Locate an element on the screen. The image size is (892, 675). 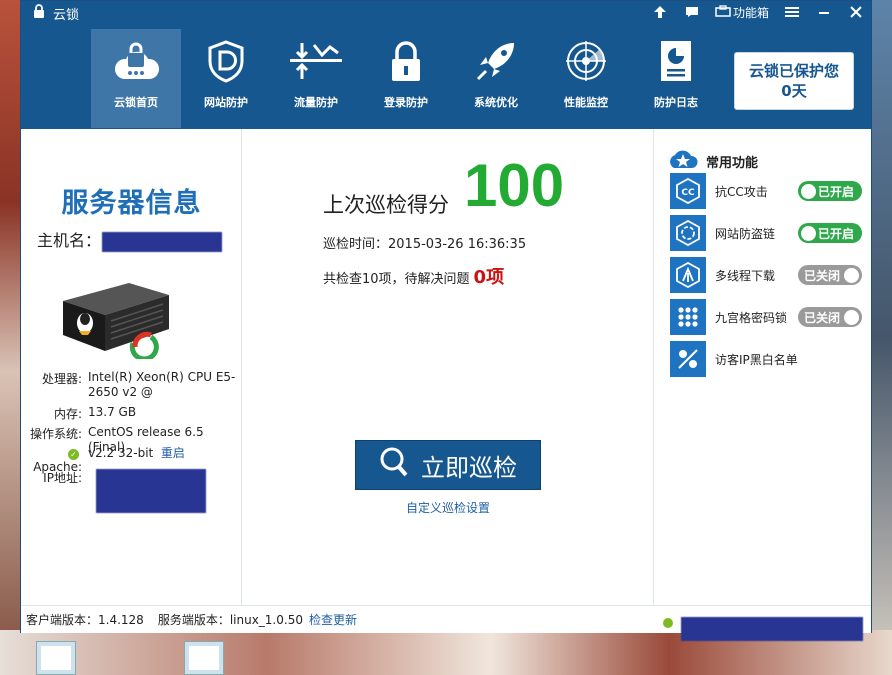
nav-item-system-optimize: 系统优化 is located at coordinates (496, 78).